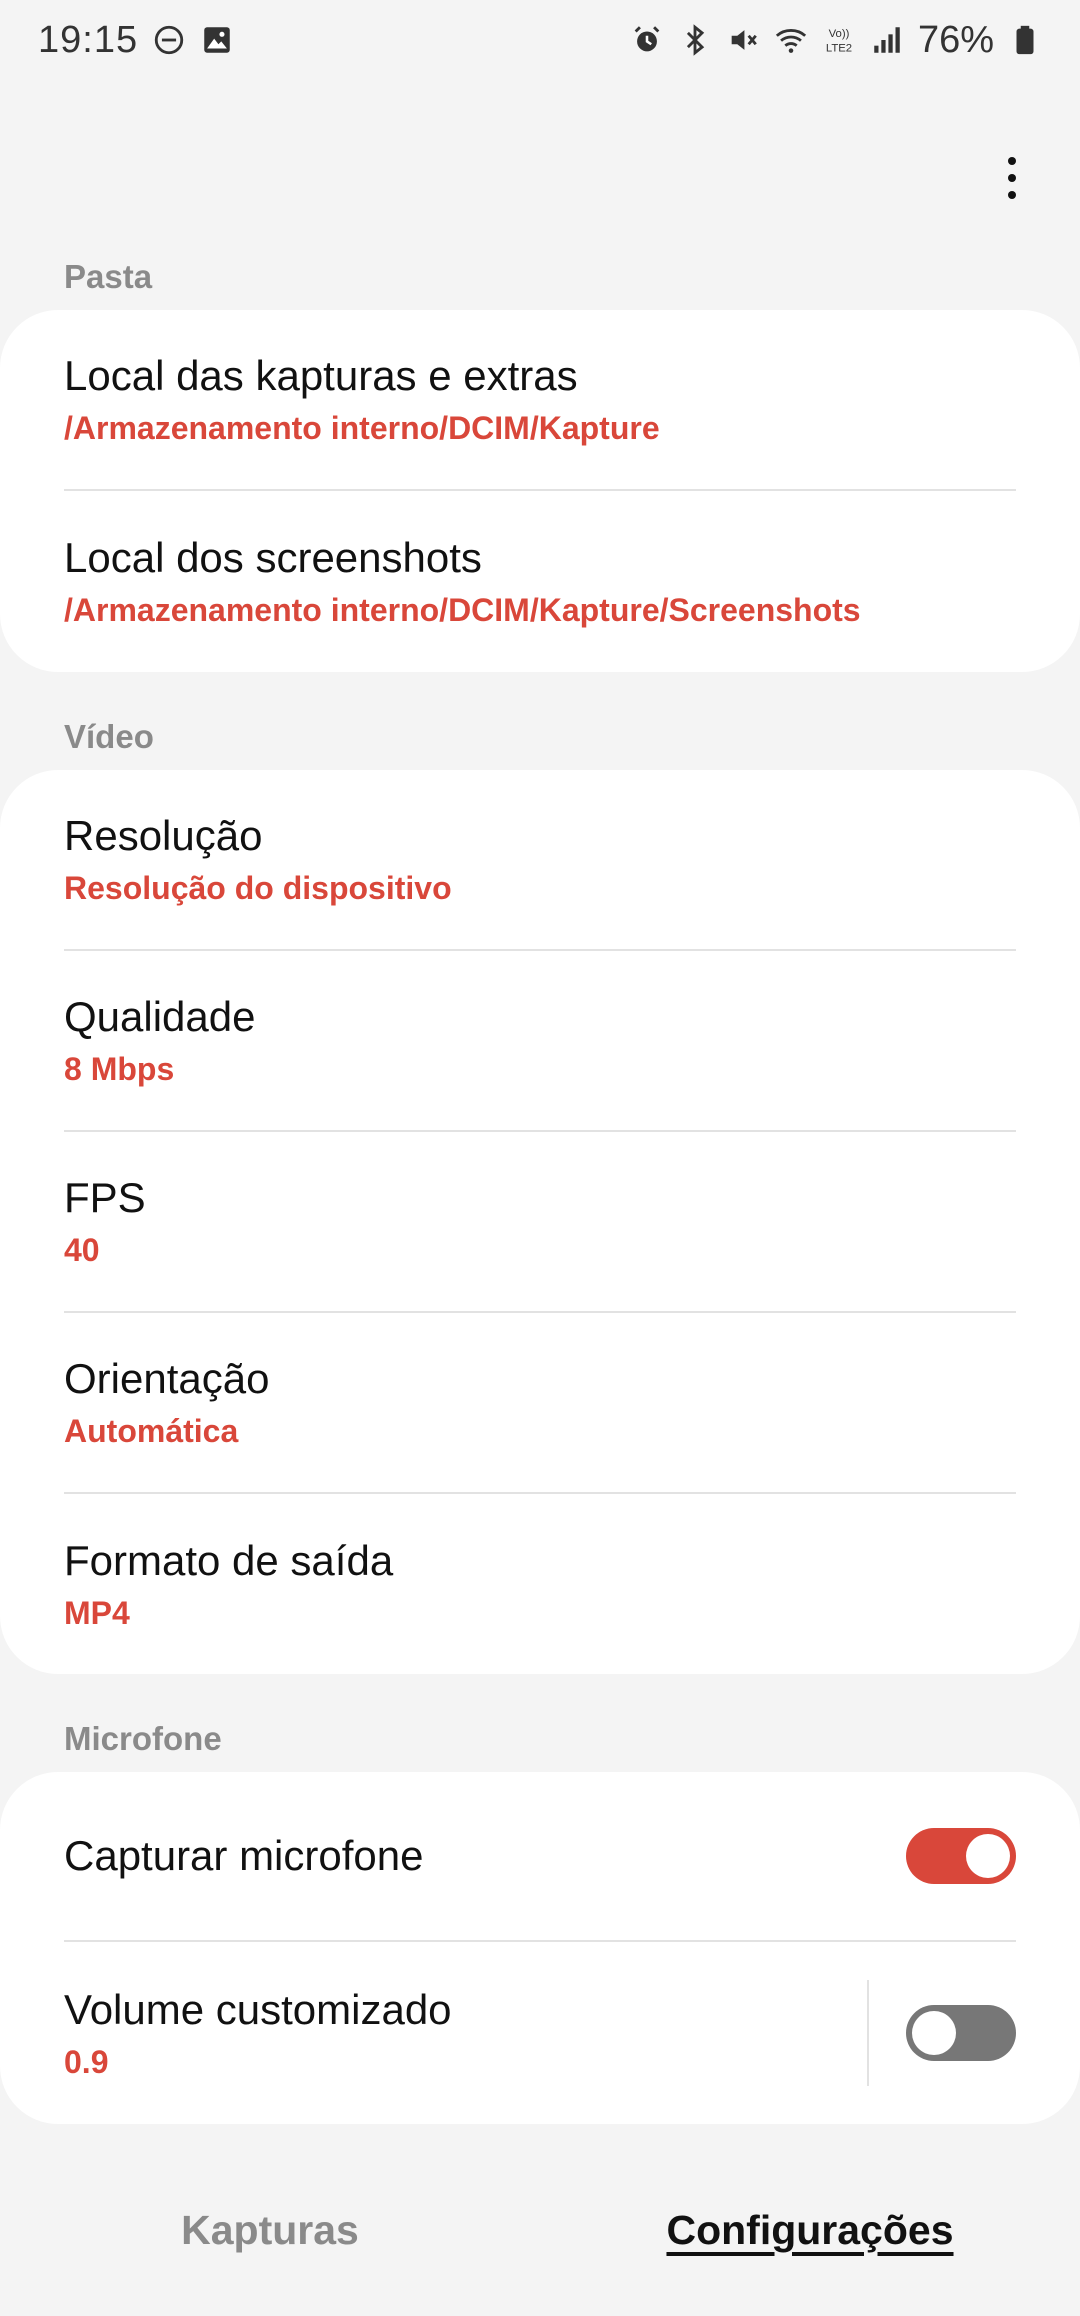 This screenshot has height=2316, width=1080. What do you see at coordinates (868, 2033) in the screenshot?
I see `divider` at bounding box center [868, 2033].